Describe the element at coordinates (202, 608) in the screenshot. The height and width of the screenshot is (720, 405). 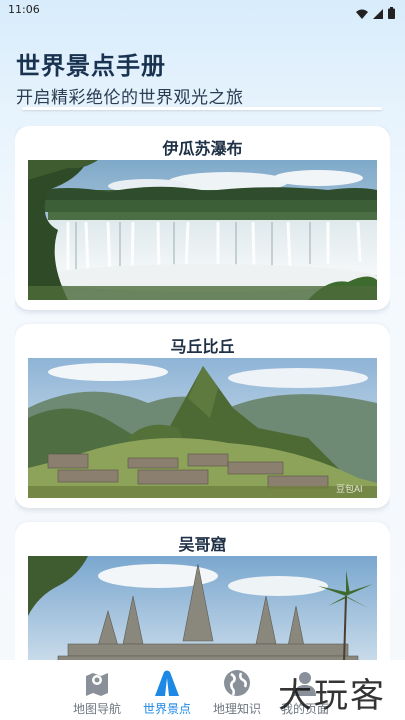
I see `attraction-image-angkor-wat` at that location.